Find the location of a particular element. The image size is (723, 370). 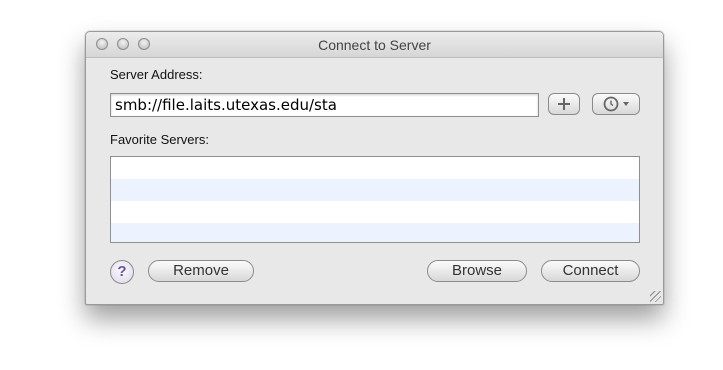

help-button: ? is located at coordinates (122, 272).